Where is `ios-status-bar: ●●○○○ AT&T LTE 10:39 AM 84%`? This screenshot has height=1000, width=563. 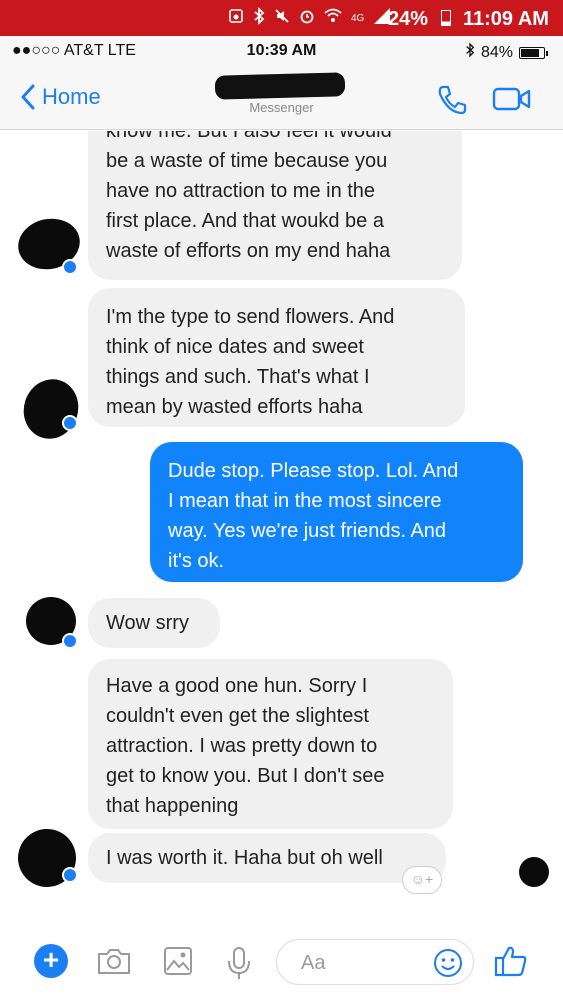 ios-status-bar: ●●○○○ AT&T LTE 10:39 AM 84% is located at coordinates (281, 51).